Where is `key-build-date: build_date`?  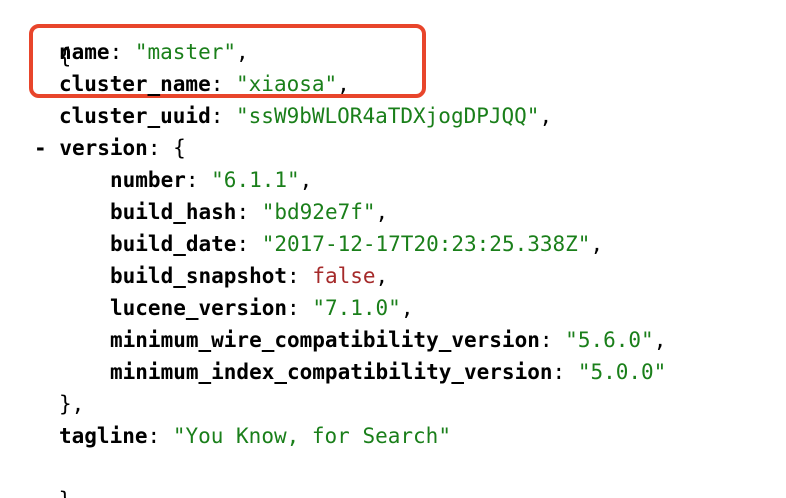 key-build-date: build_date is located at coordinates (173, 244).